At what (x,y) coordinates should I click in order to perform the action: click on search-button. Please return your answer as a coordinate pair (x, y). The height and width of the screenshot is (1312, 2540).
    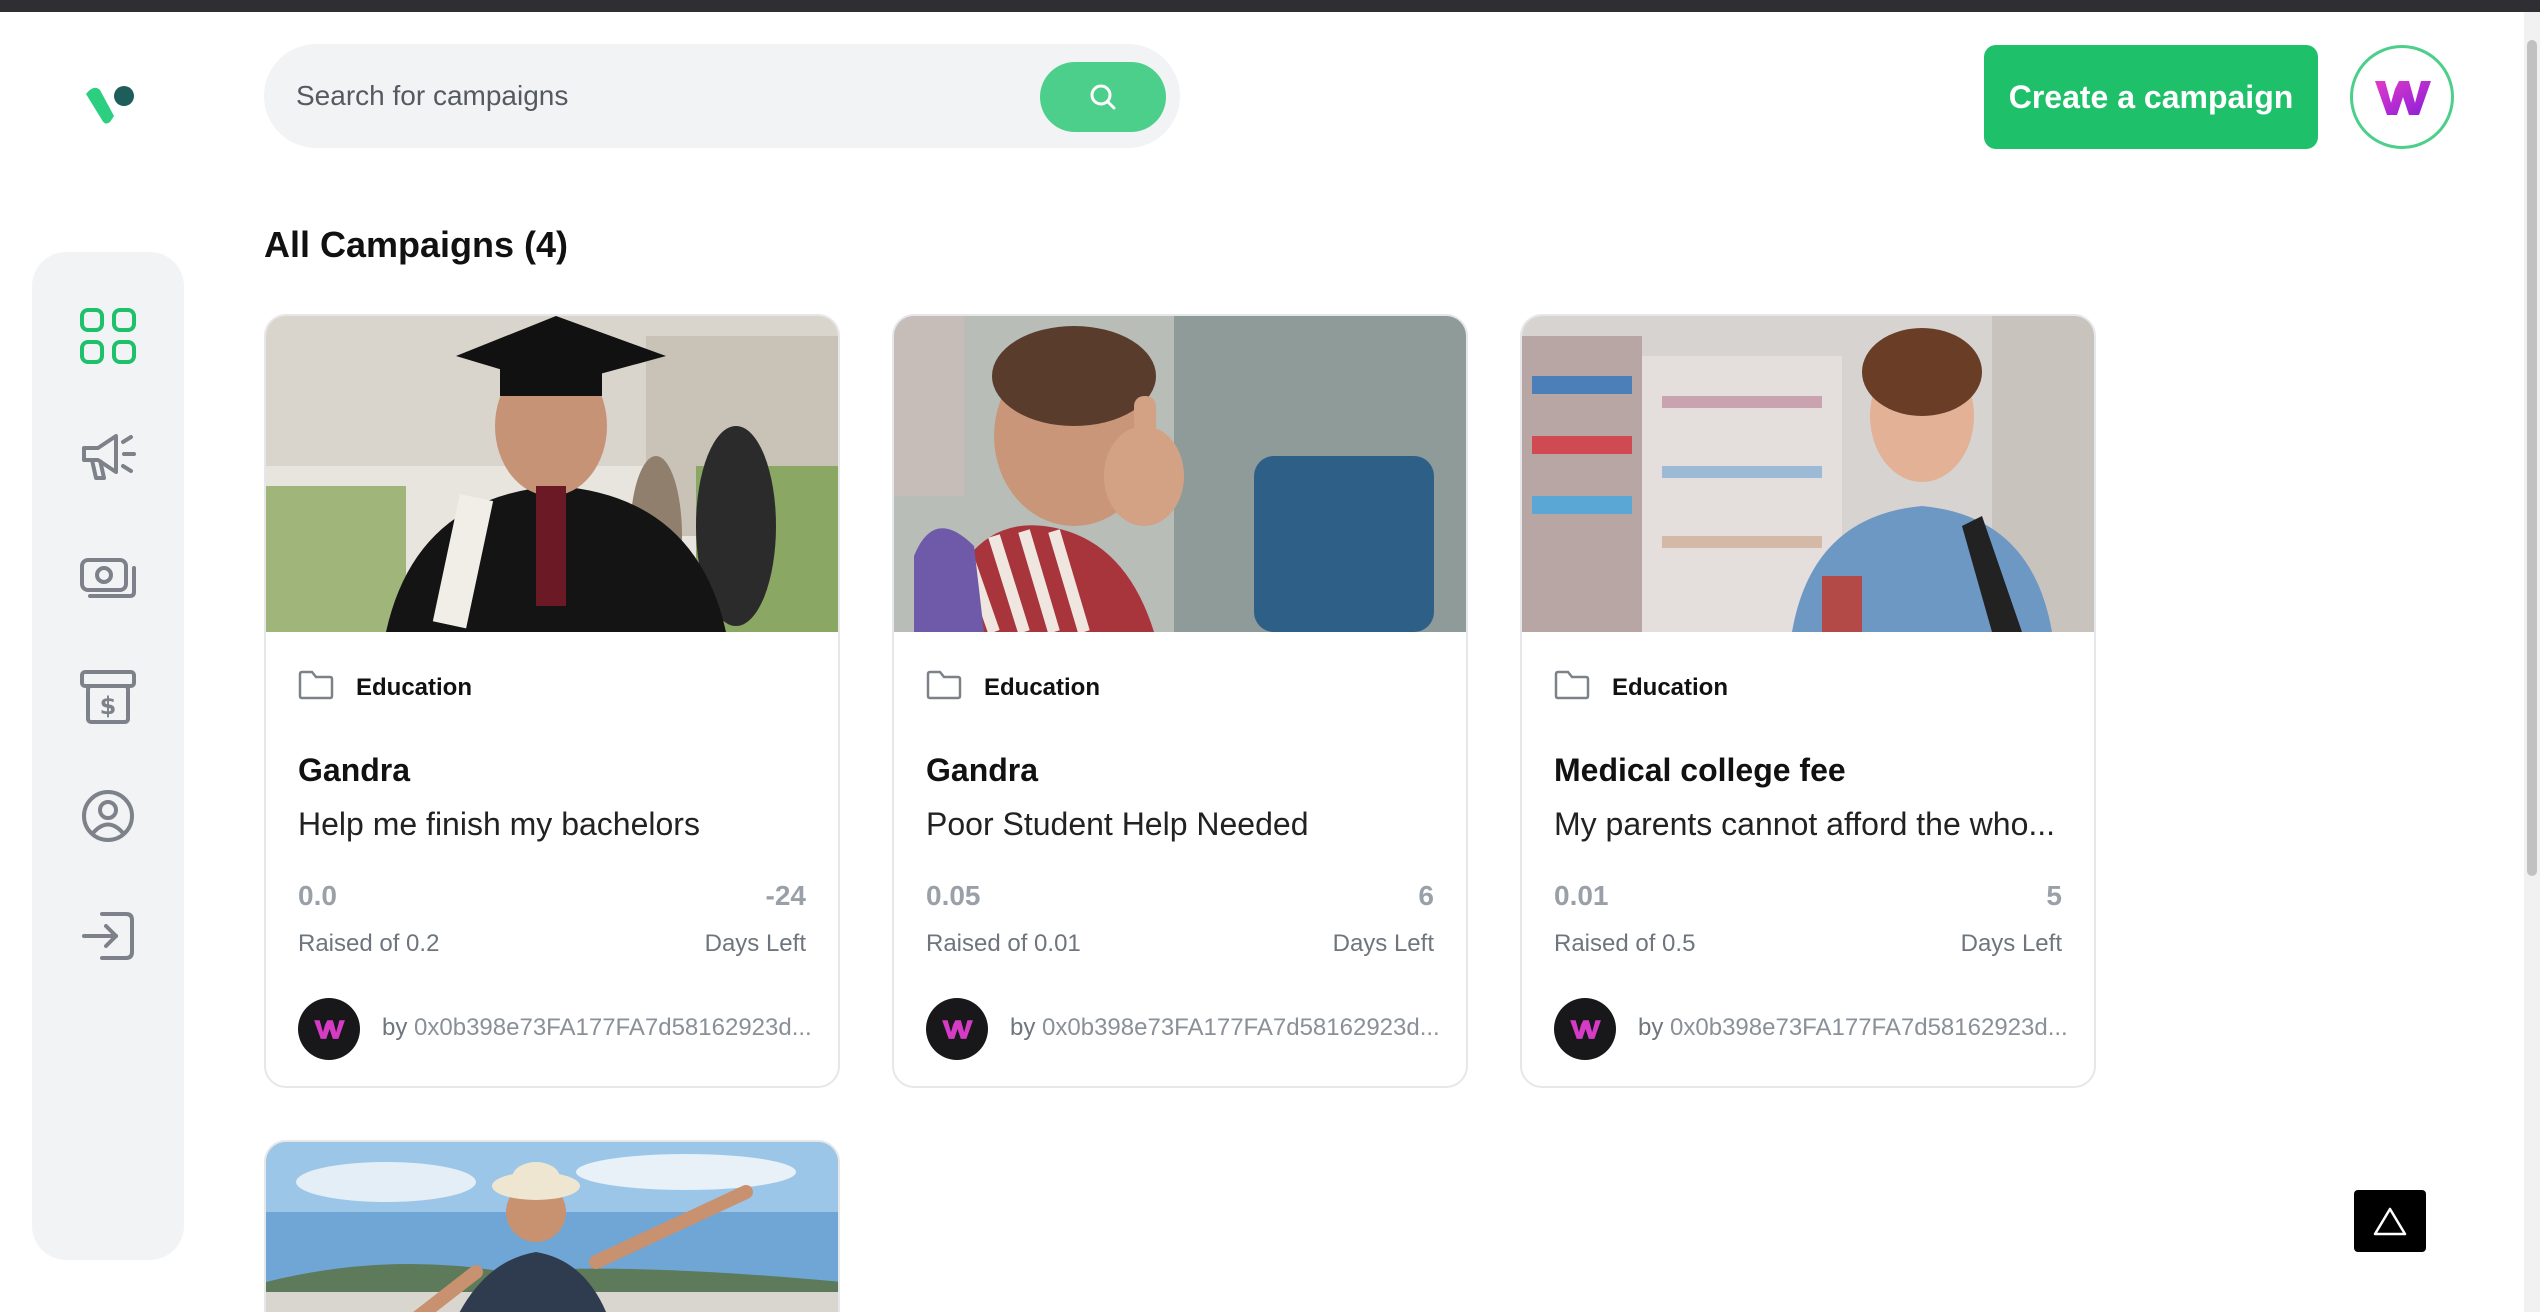
    Looking at the image, I should click on (1103, 97).